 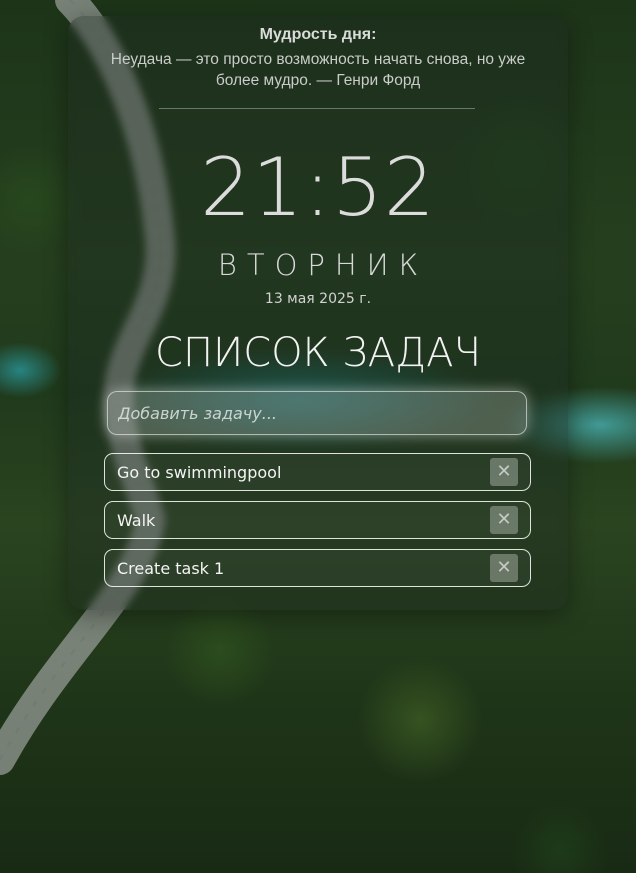 I want to click on task-item: Walk ✕, so click(x=317, y=520).